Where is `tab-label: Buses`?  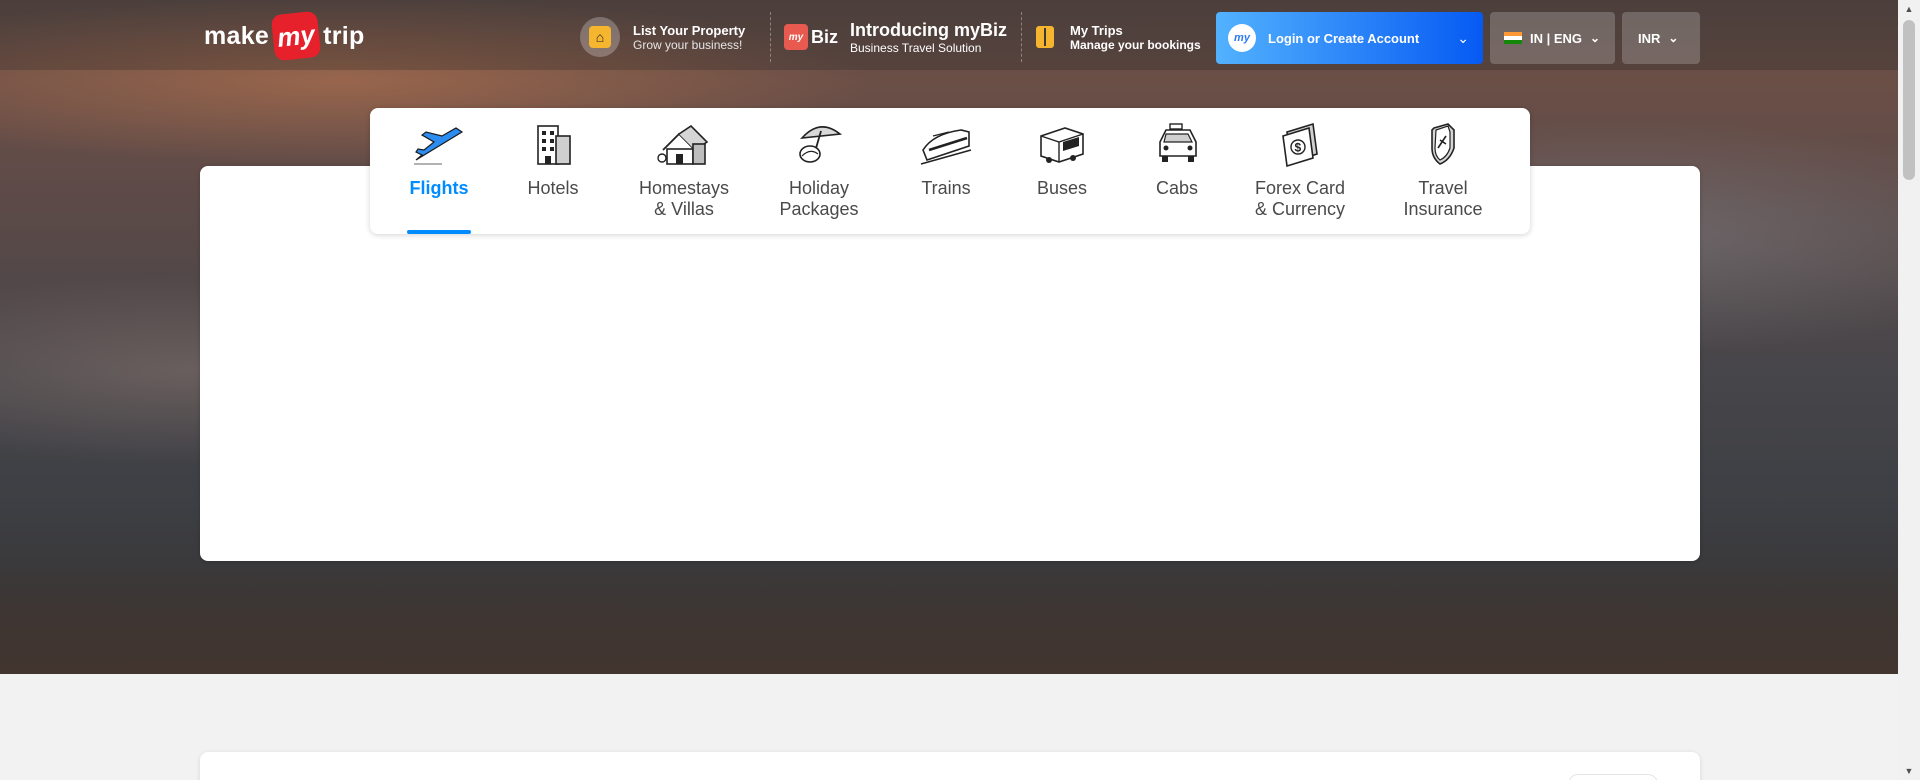
tab-label: Buses is located at coordinates (1062, 188).